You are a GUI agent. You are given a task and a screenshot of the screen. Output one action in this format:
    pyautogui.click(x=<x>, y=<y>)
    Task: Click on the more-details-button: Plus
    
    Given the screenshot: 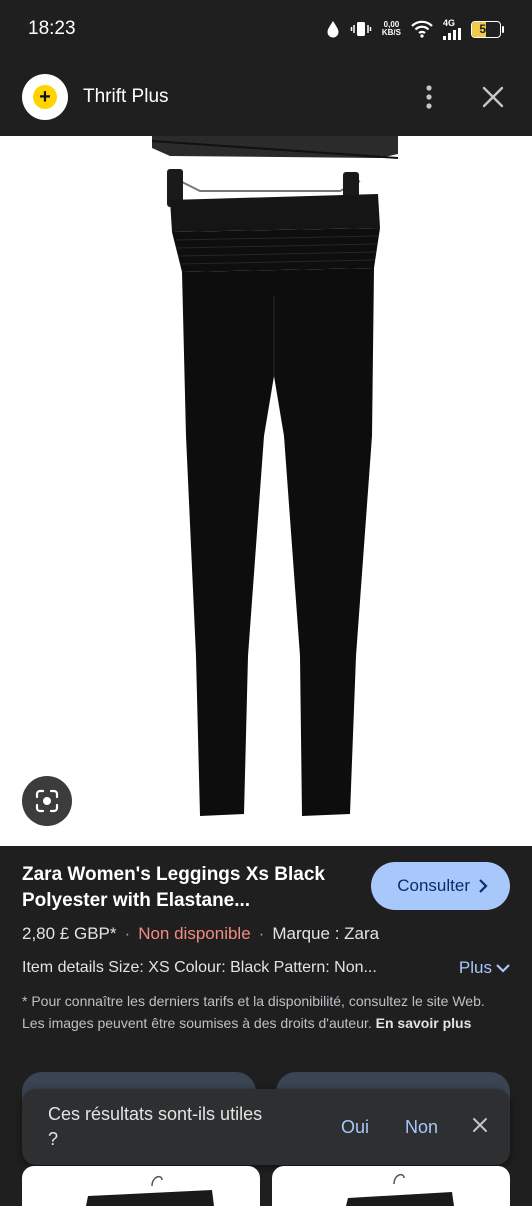 What is the action you would take?
    pyautogui.click(x=484, y=968)
    